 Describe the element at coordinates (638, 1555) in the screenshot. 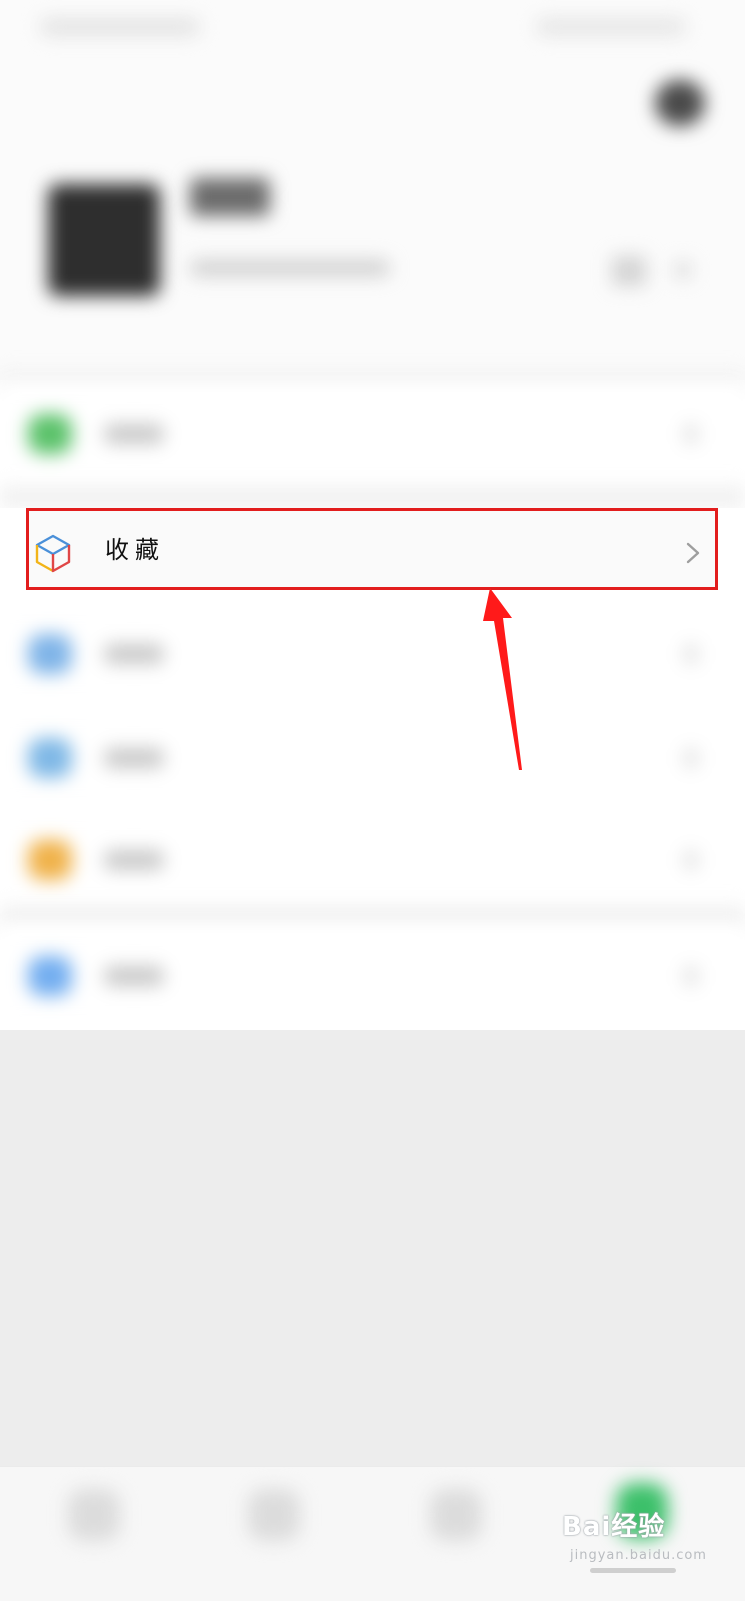

I see `watermark-subtext: jingyan.baidu.com` at that location.